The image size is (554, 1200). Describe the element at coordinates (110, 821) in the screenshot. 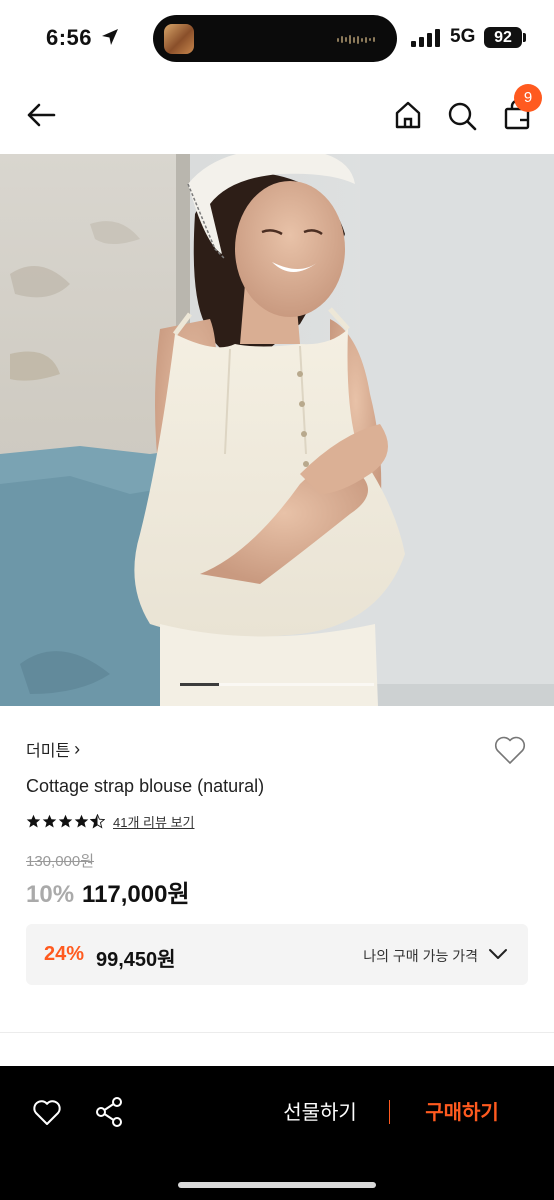

I see `rating-row: 41개 리뷰 보기` at that location.